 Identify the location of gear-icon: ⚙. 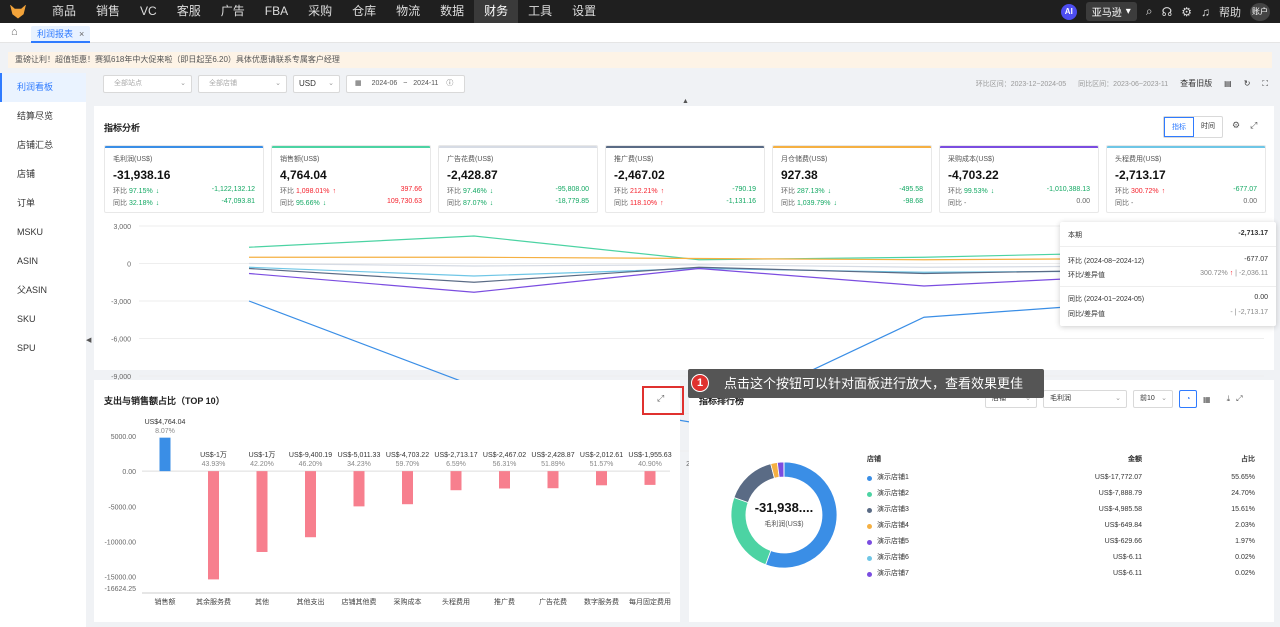
(1236, 125).